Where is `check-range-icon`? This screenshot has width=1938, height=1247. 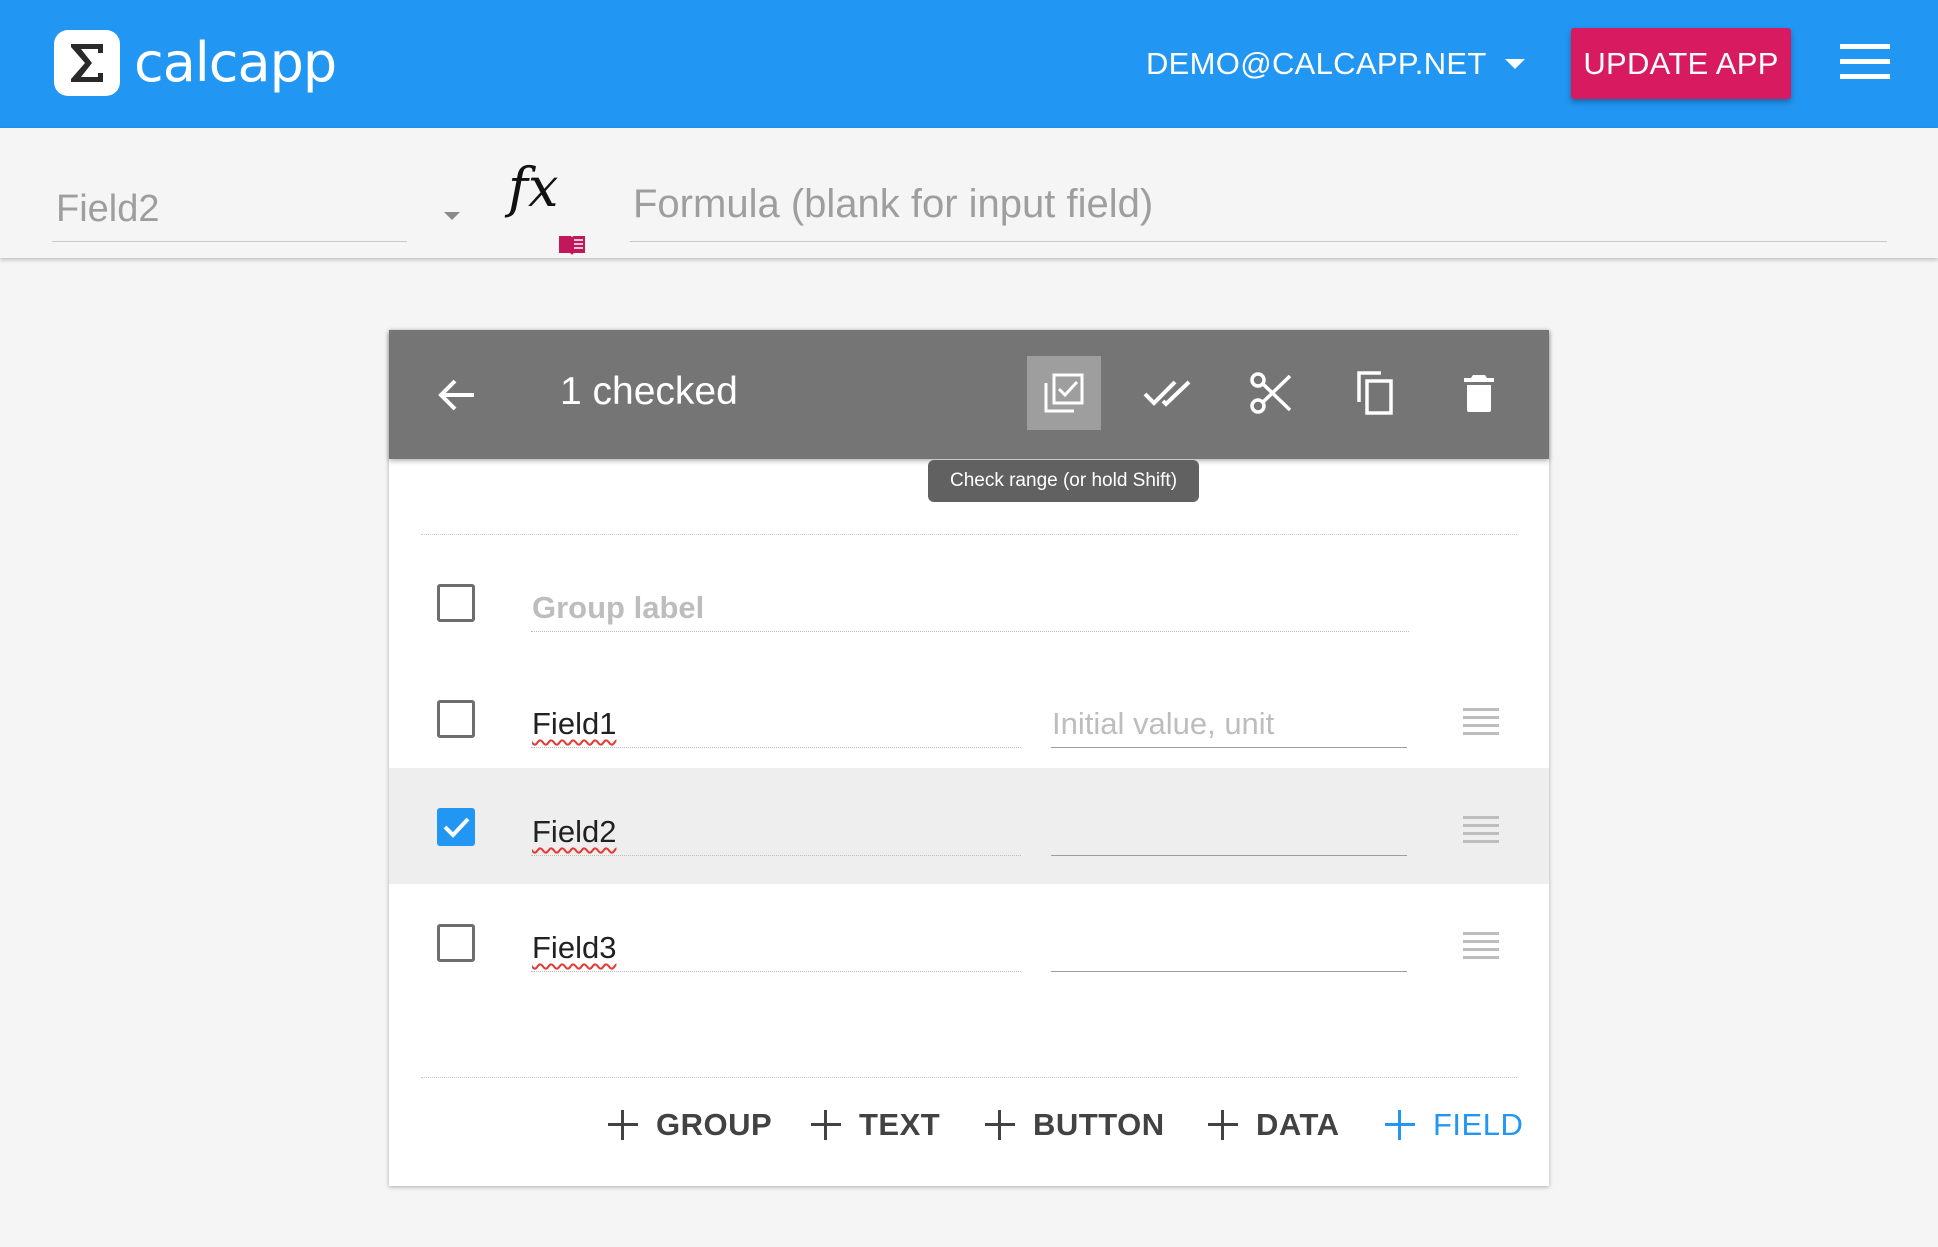 check-range-icon is located at coordinates (1064, 393).